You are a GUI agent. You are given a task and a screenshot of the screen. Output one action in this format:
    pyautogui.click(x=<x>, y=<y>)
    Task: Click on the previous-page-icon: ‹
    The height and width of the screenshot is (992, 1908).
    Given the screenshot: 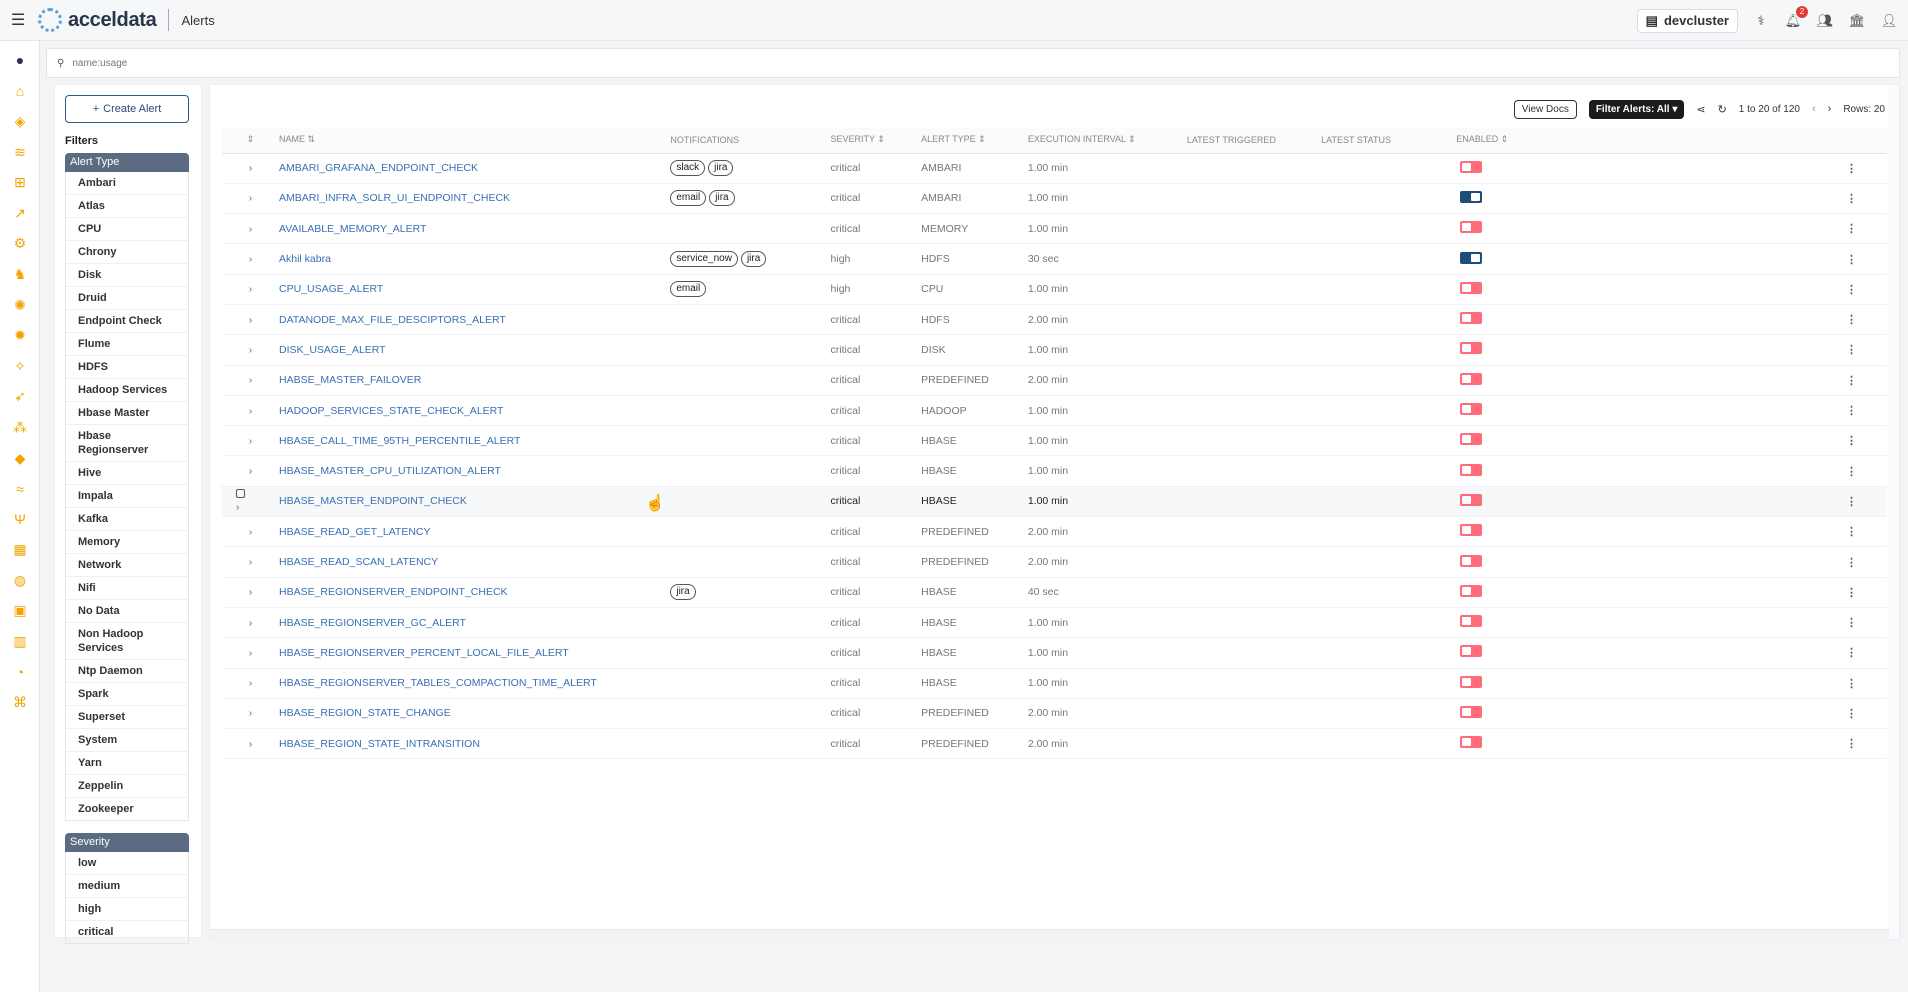 What is the action you would take?
    pyautogui.click(x=1814, y=109)
    